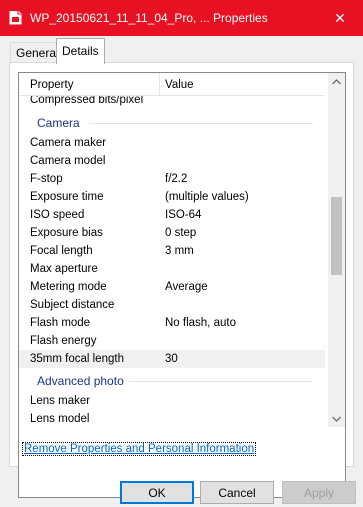 This screenshot has width=363, height=507. I want to click on chevron-up-icon, so click(336, 81).